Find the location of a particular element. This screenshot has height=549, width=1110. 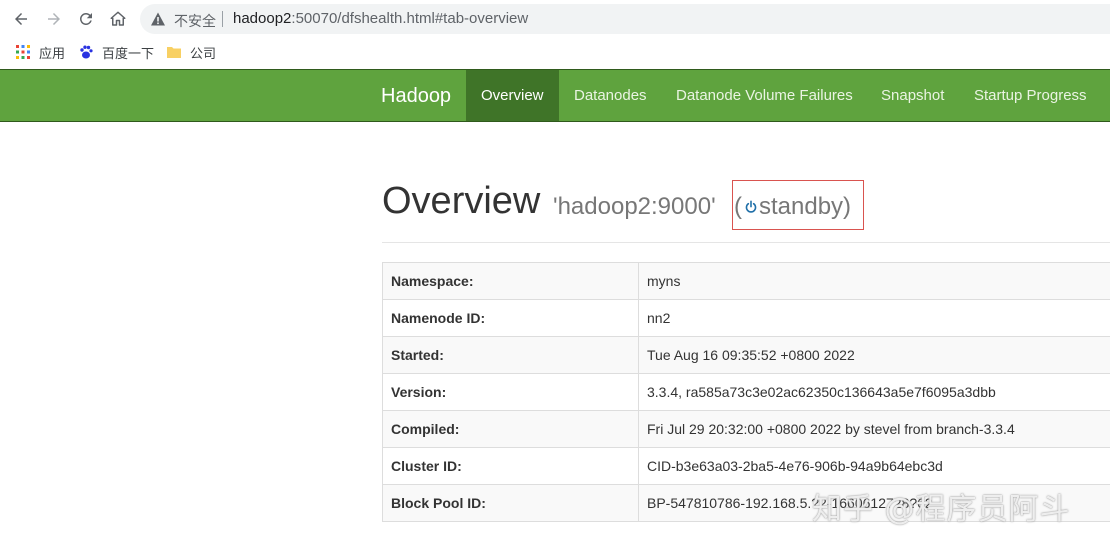

tab-snapshot: Snapshot is located at coordinates (912, 95).